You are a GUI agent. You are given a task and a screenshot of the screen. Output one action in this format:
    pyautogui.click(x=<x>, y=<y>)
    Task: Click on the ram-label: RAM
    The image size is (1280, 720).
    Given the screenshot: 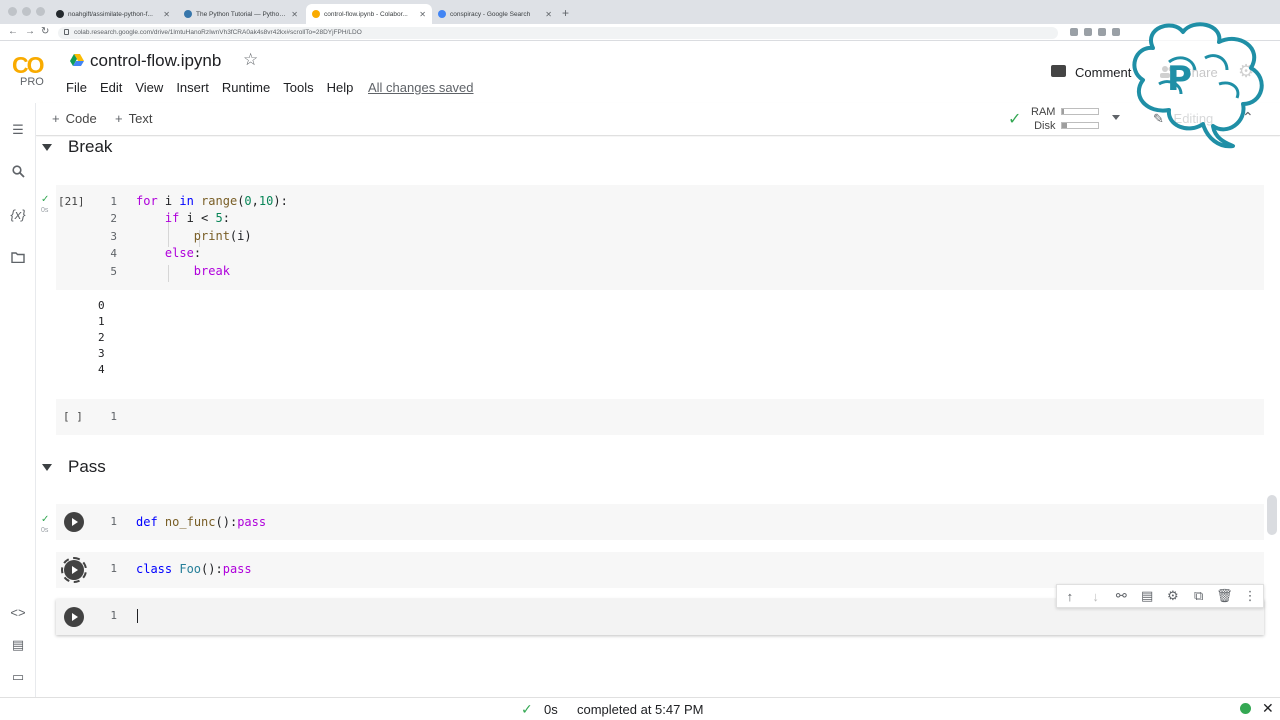 What is the action you would take?
    pyautogui.click(x=1043, y=112)
    